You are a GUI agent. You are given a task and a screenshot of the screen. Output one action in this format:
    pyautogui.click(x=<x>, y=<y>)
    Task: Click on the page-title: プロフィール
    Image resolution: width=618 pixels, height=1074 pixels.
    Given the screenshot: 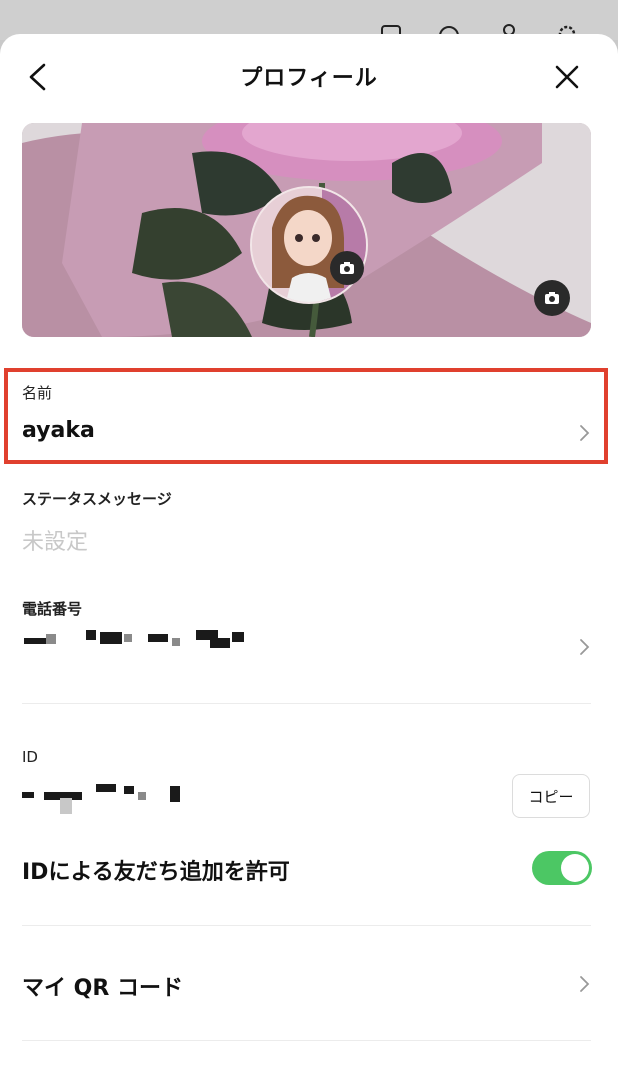 What is the action you would take?
    pyautogui.click(x=309, y=78)
    